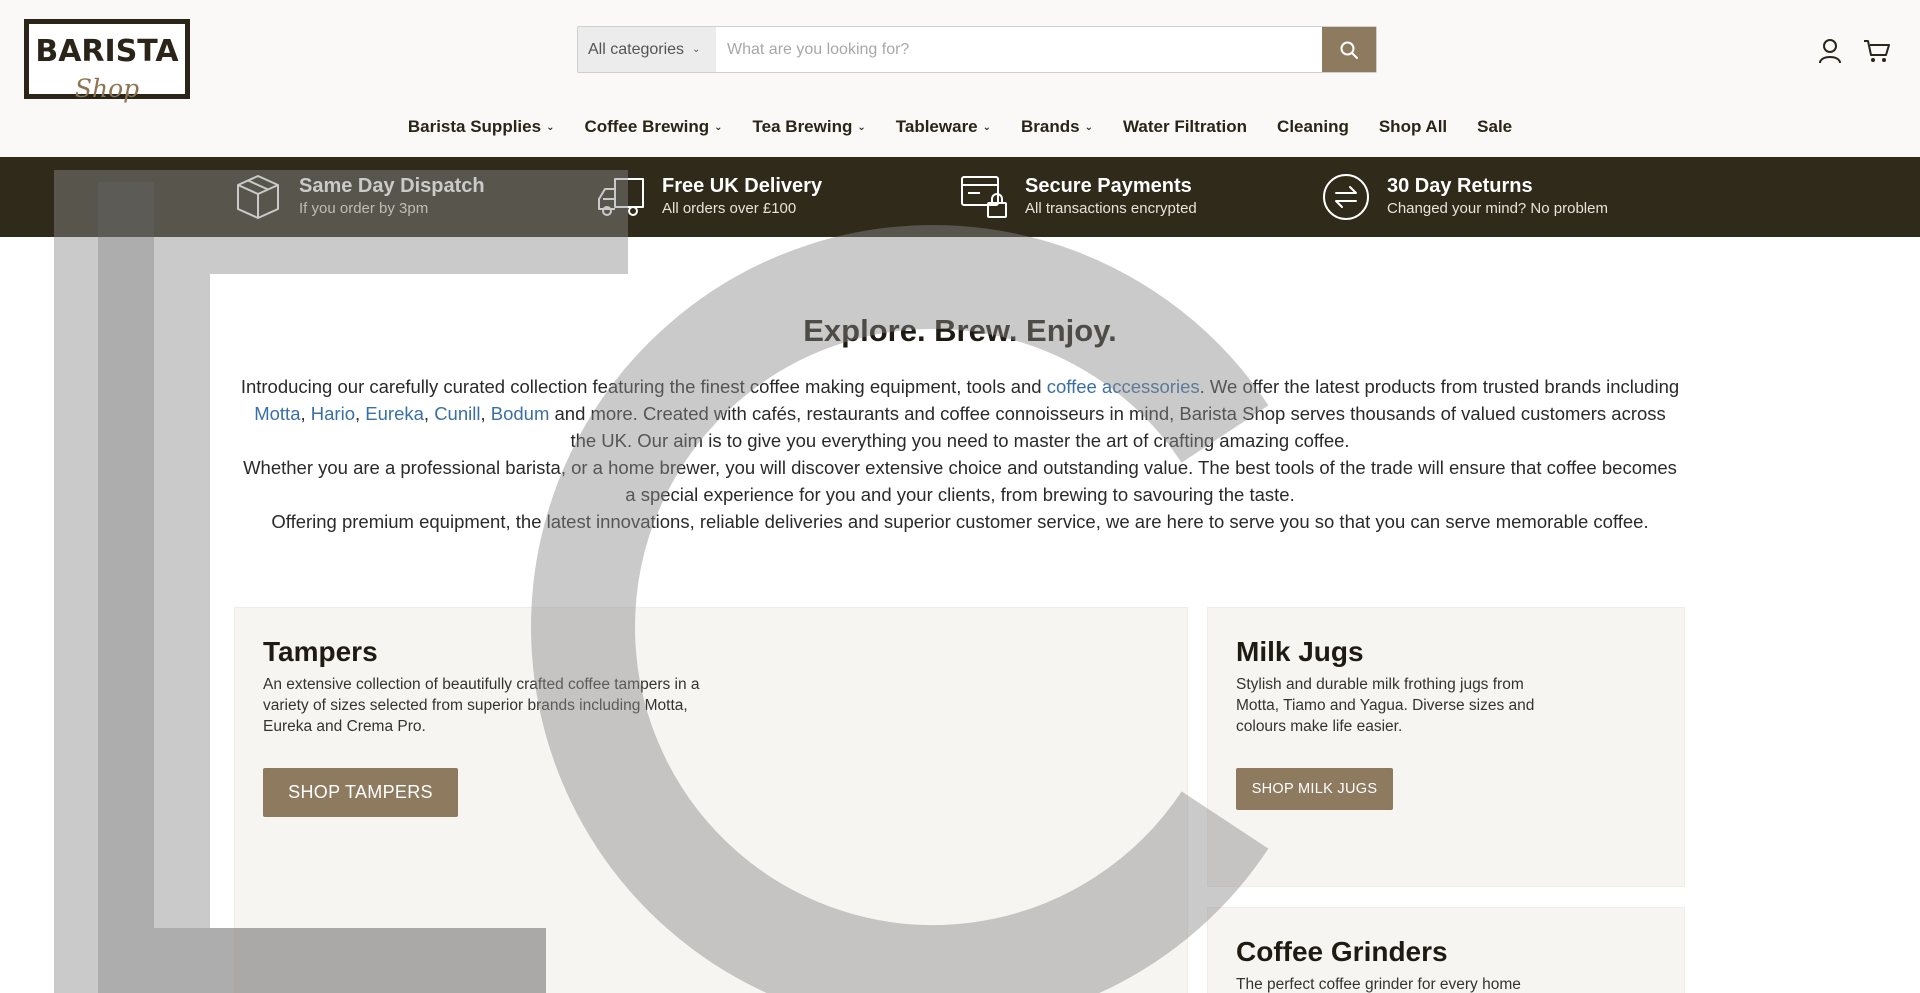 This screenshot has width=1920, height=993. What do you see at coordinates (360, 792) in the screenshot?
I see `shop-tampers-button: SHOP TAMPERS` at bounding box center [360, 792].